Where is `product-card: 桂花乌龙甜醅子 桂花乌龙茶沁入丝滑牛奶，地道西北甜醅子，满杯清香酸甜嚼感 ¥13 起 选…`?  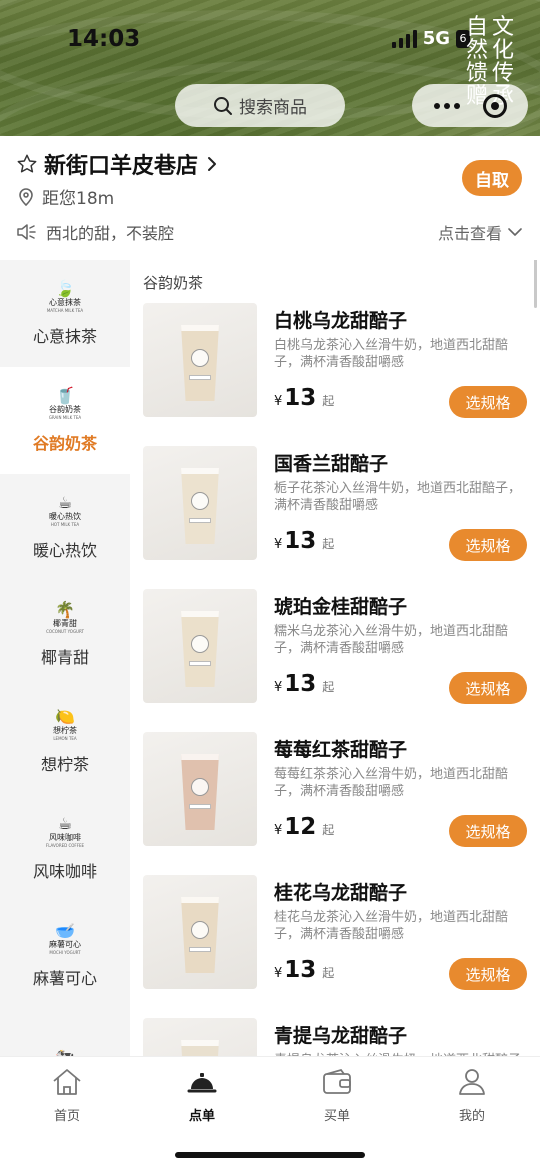 product-card: 桂花乌龙甜醅子 桂花乌龙茶沁入丝滑牛奶，地道西北甜醅子，满杯清香酸甜嚼感 ¥13 起 选… is located at coordinates (338, 934).